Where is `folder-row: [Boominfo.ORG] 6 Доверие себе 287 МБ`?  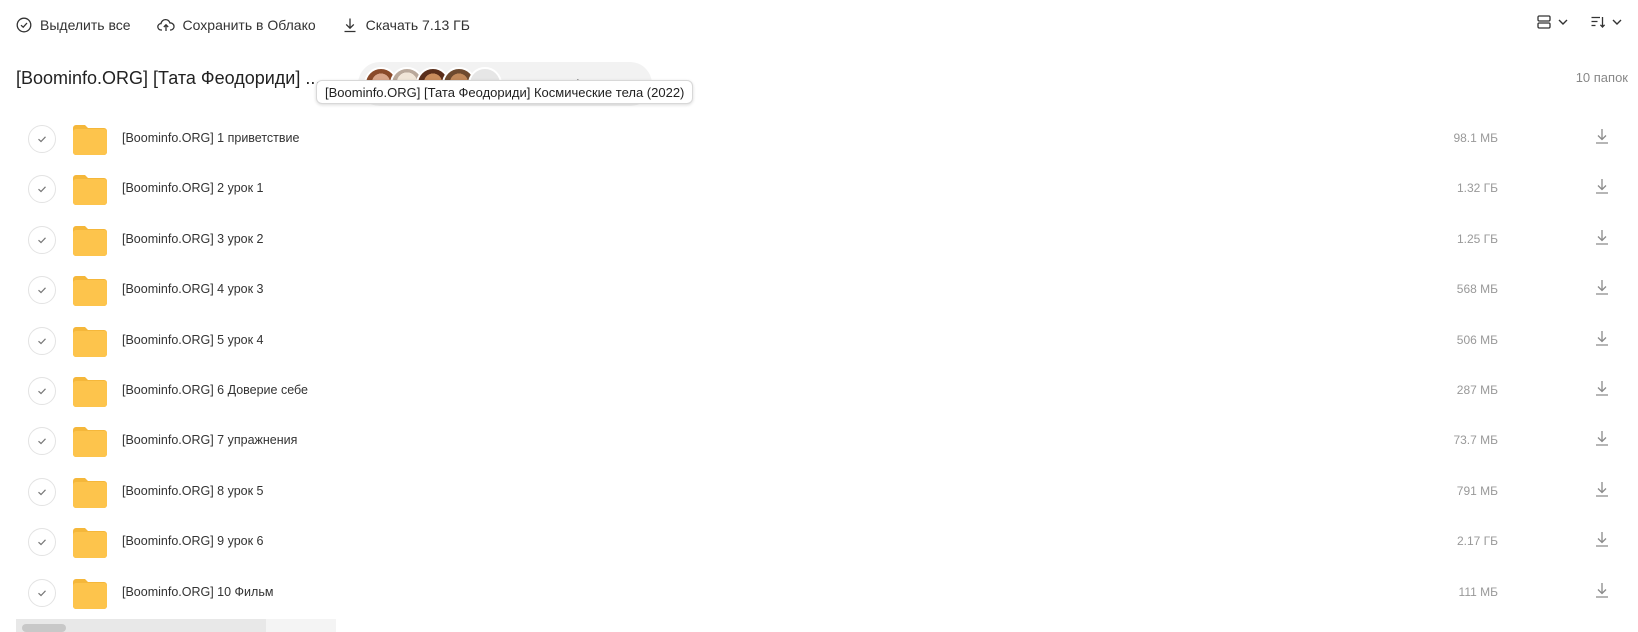 folder-row: [Boominfo.ORG] 6 Доверие себе 287 МБ is located at coordinates (819, 391).